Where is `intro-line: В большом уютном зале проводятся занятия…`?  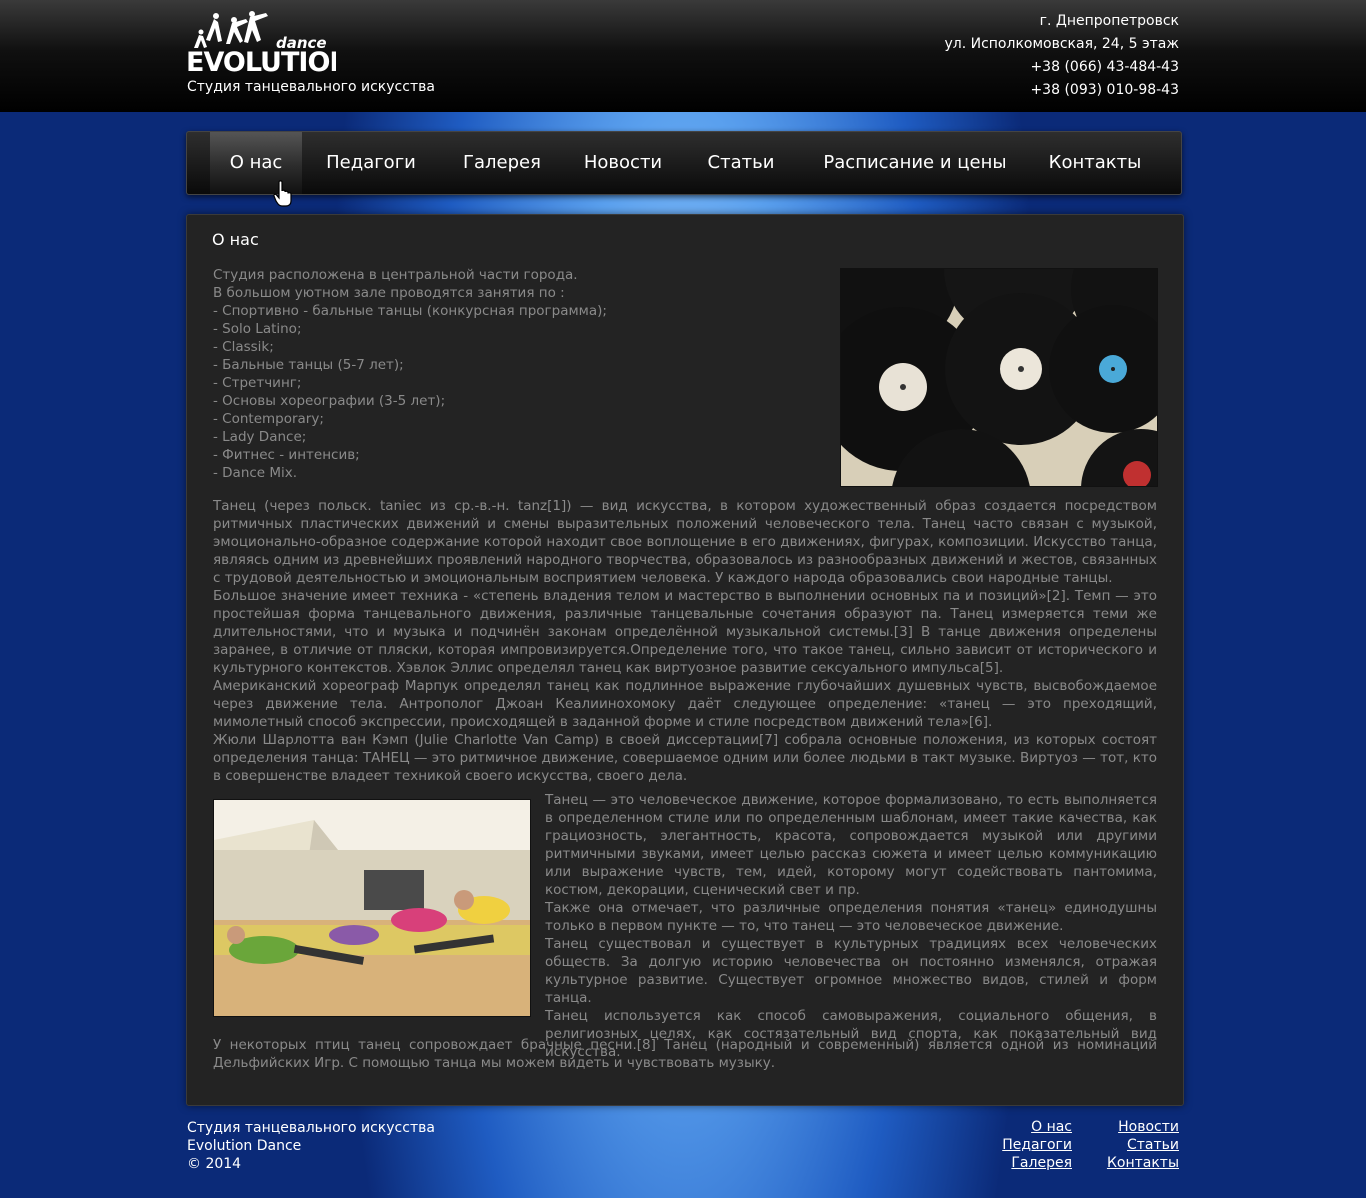 intro-line: В большом уютном зале проводятся занятия… is located at coordinates (389, 293).